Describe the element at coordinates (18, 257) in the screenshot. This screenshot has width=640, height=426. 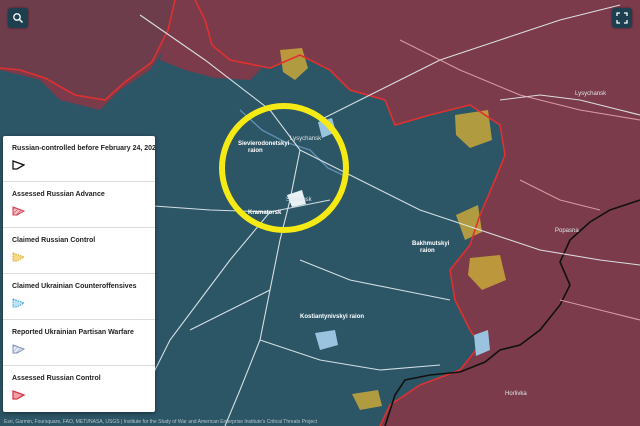
I see `dotted-yellow-swatch` at that location.